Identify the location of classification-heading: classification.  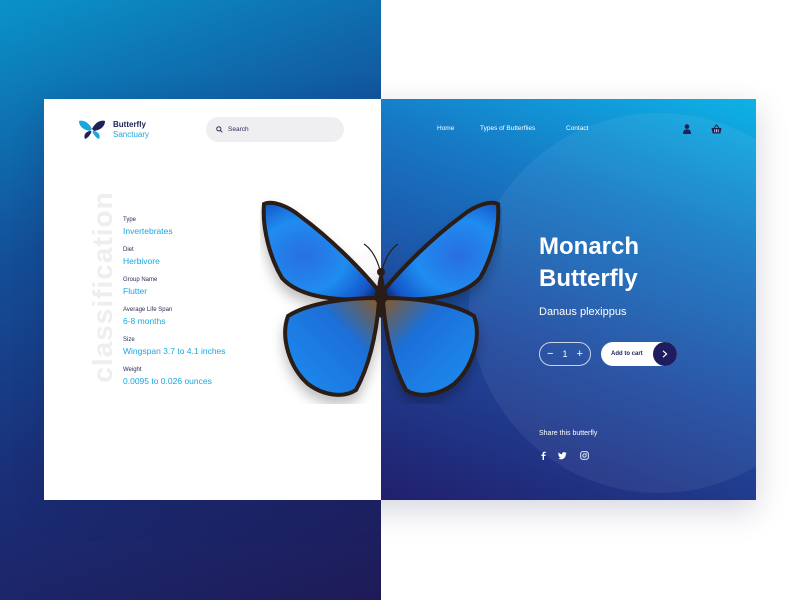
(102, 287).